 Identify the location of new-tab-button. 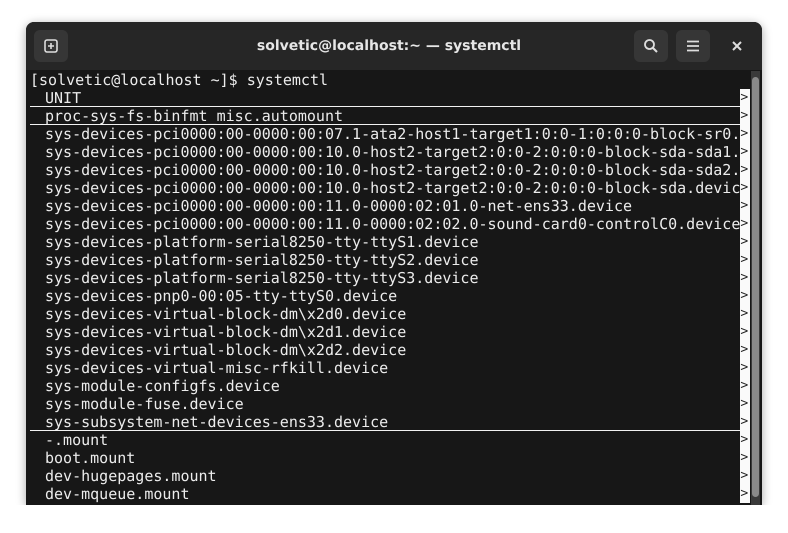
(51, 46).